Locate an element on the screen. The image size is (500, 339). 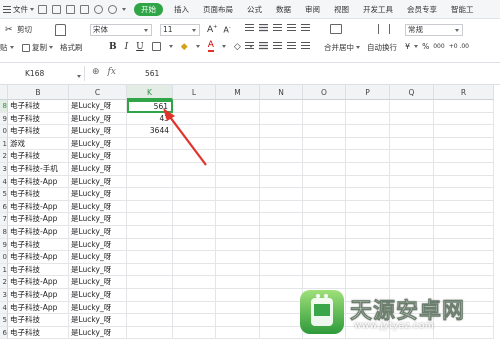
auto-wrap-icon-button is located at coordinates (384, 29).